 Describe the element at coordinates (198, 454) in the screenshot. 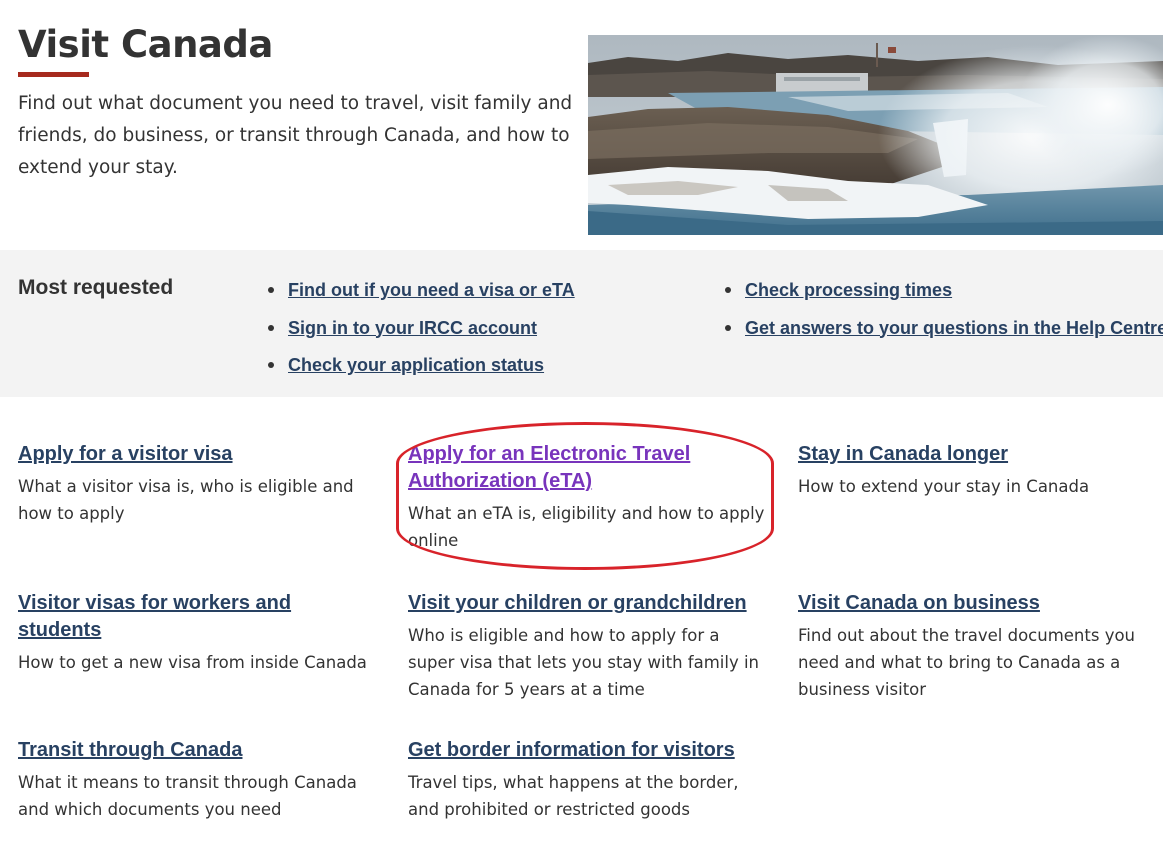

I see `visitor-visa-link: Apply for a visitor visa` at that location.